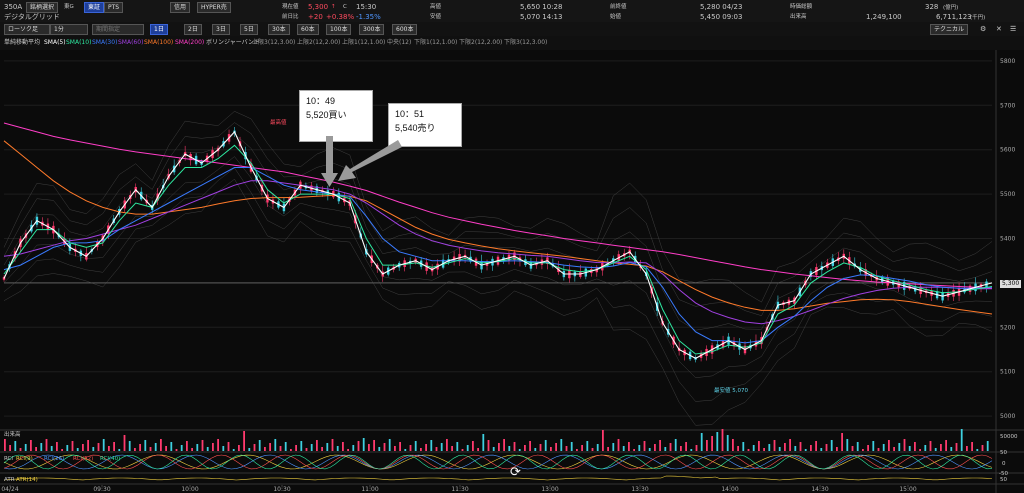  What do you see at coordinates (24, 459) in the screenshot?
I see `rci-item-1: RCI(9)` at bounding box center [24, 459].